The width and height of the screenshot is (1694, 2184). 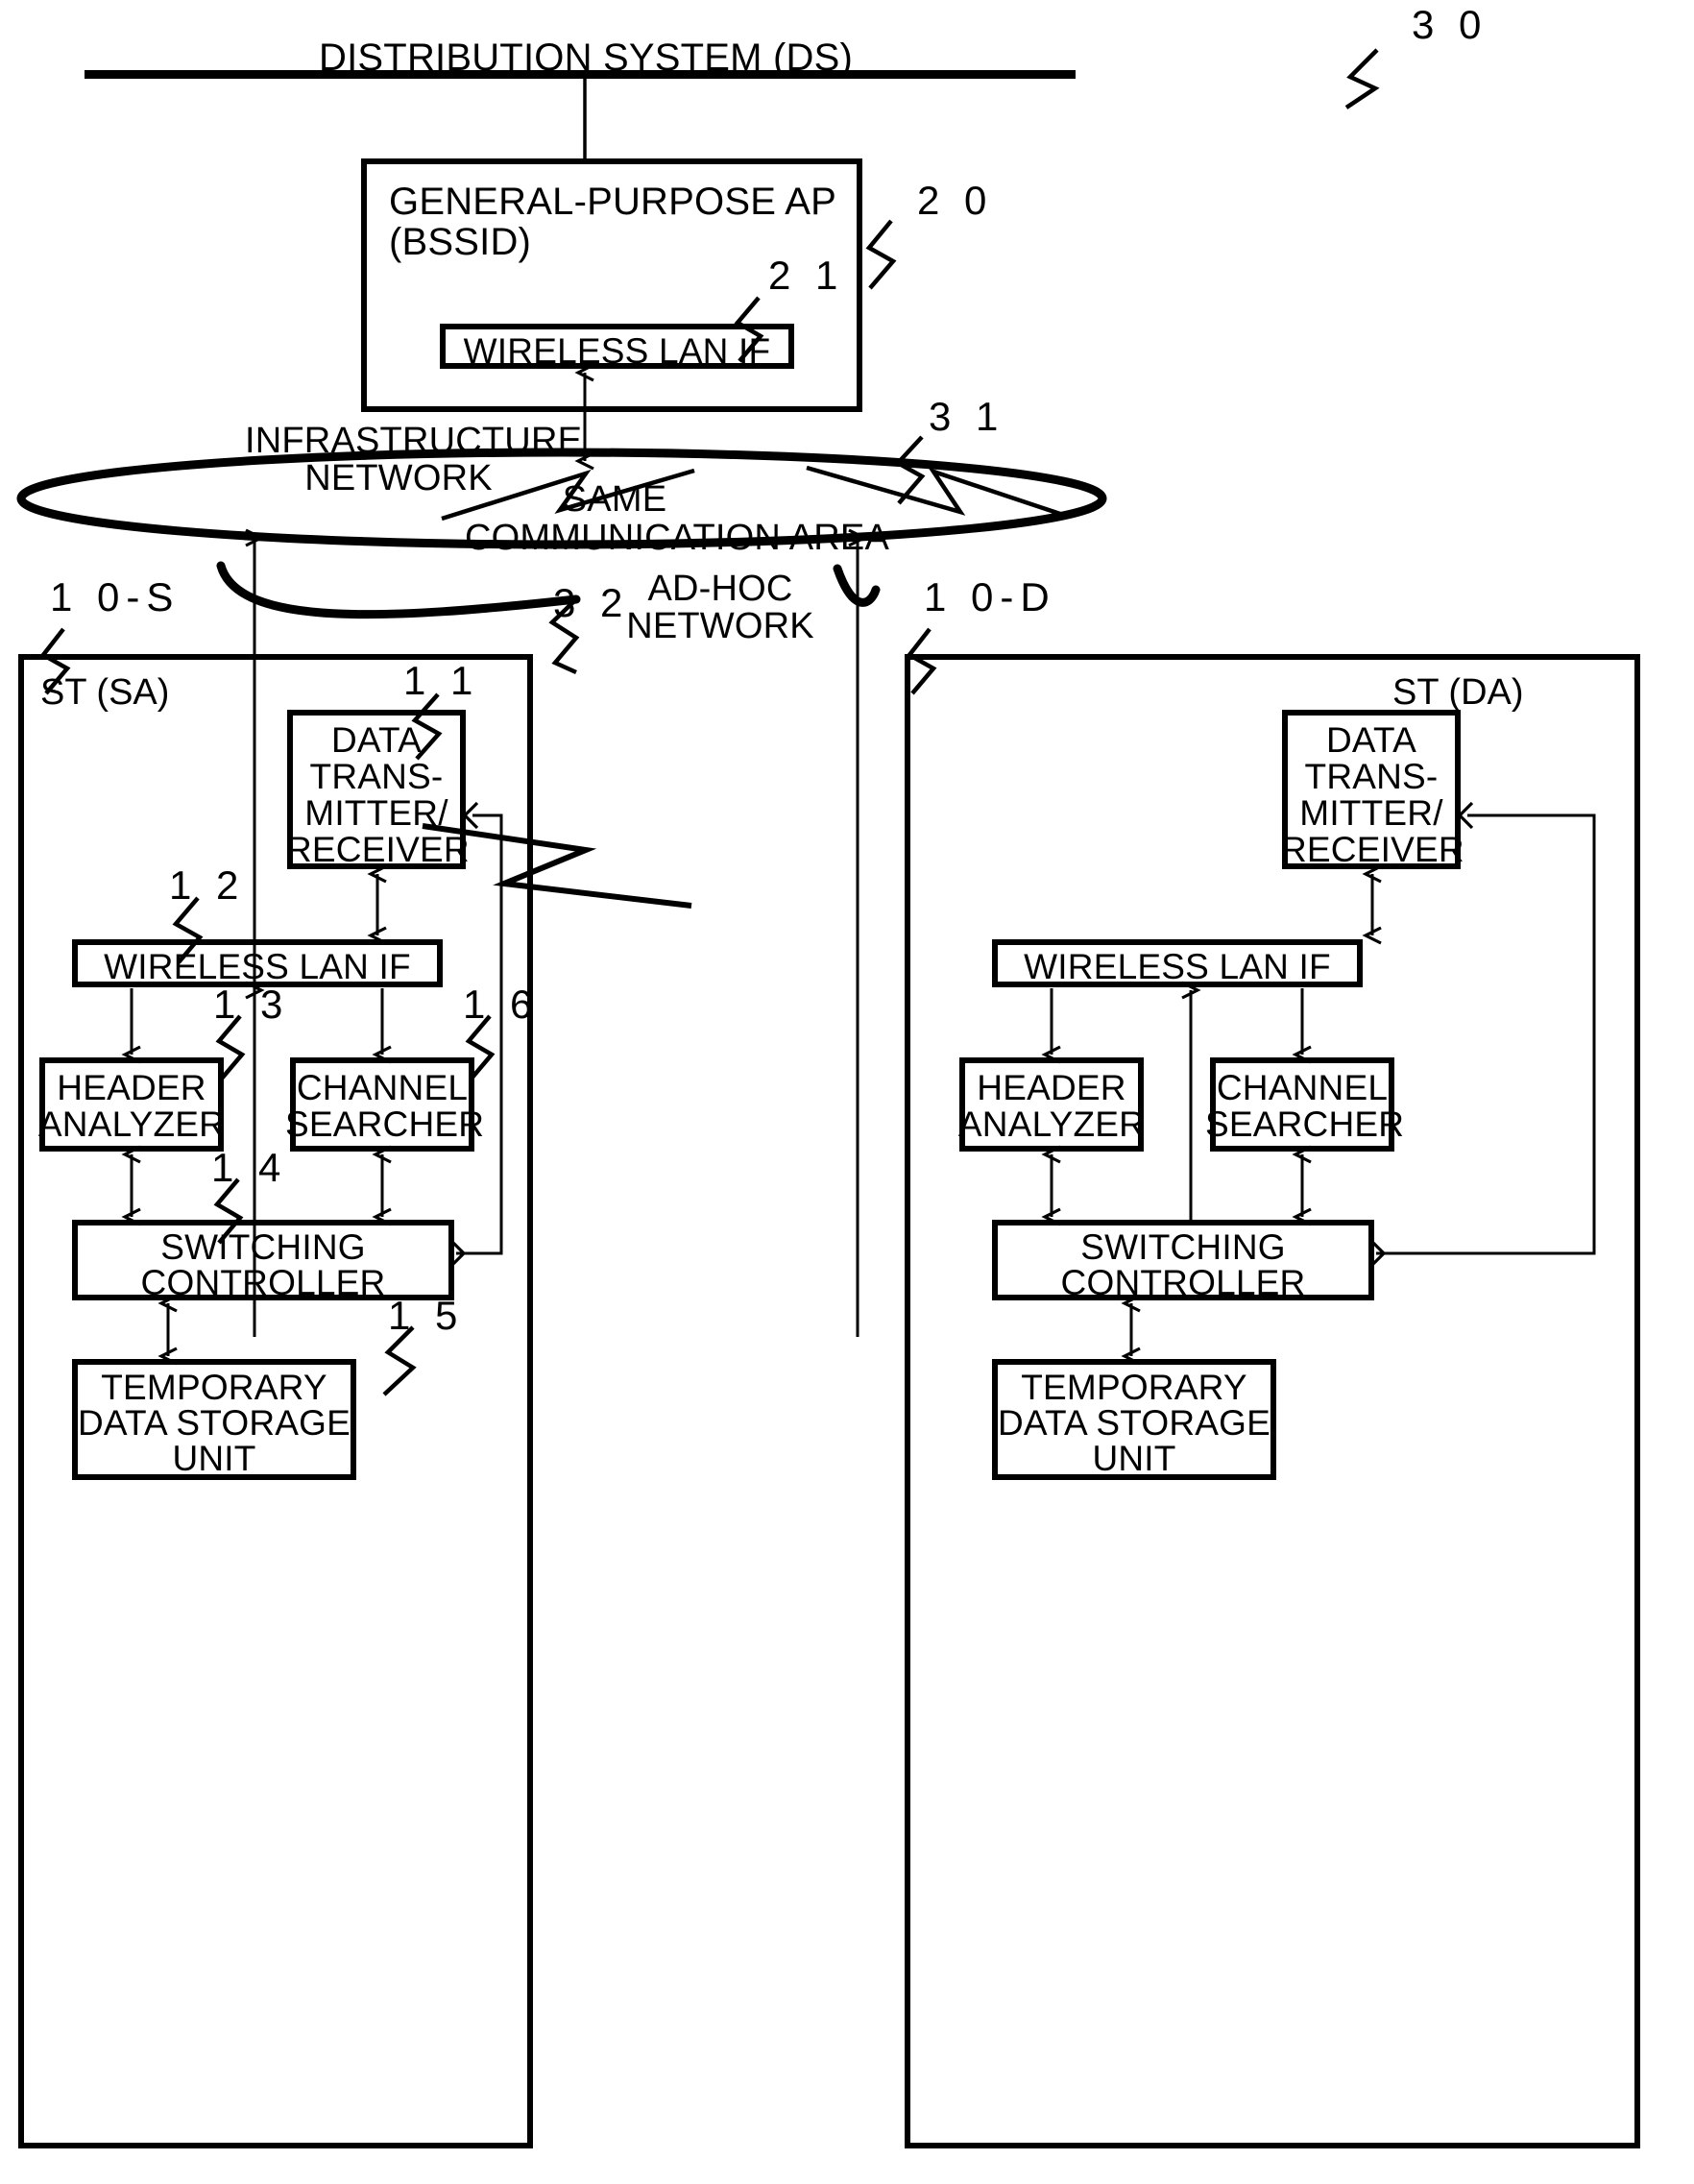 What do you see at coordinates (208, 885) in the screenshot?
I see `ref-12: 1 2` at bounding box center [208, 885].